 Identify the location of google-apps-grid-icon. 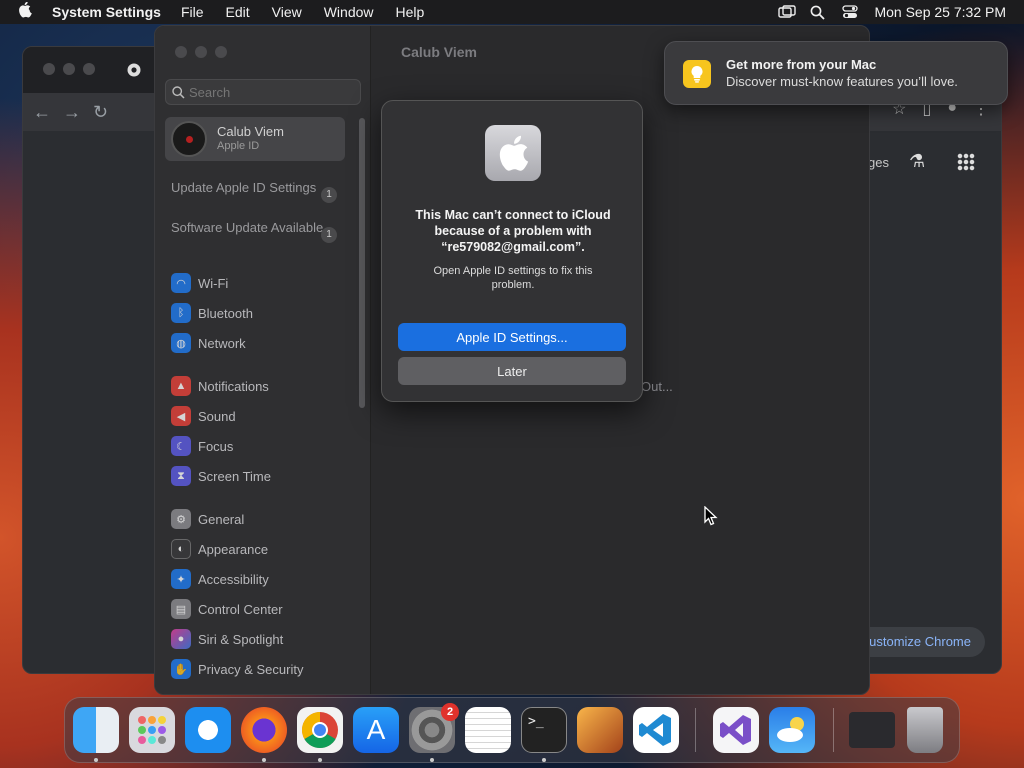
(966, 162).